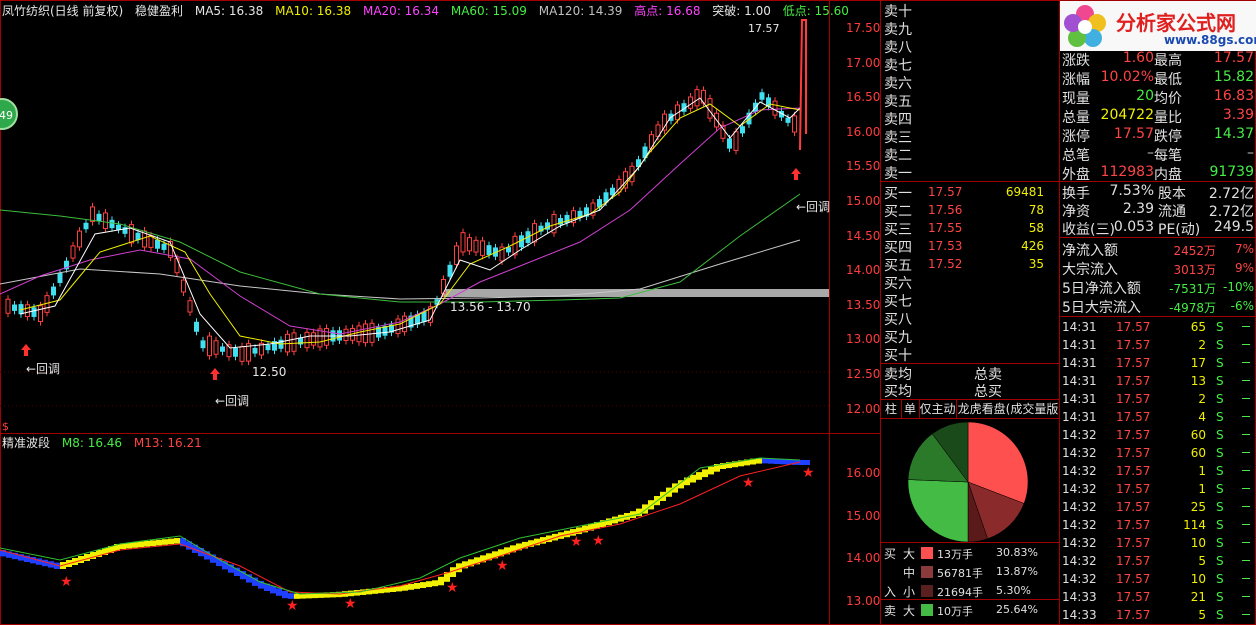 This screenshot has height=625, width=1256. What do you see at coordinates (1159, 597) in the screenshot?
I see `tick-row: 14:33 17.57 21 S` at bounding box center [1159, 597].